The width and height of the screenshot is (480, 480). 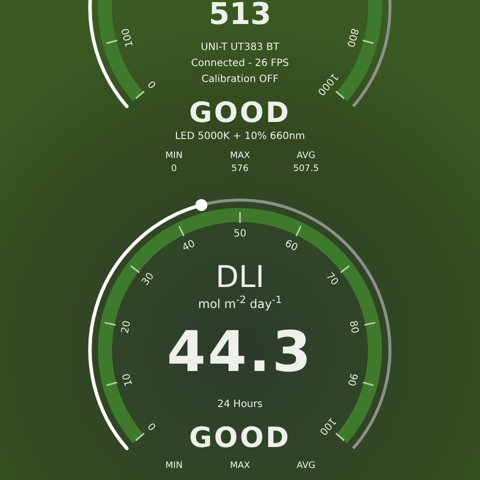 What do you see at coordinates (240, 303) in the screenshot?
I see `unit-label: mol m$^{-2}$ day$^{-1}$` at bounding box center [240, 303].